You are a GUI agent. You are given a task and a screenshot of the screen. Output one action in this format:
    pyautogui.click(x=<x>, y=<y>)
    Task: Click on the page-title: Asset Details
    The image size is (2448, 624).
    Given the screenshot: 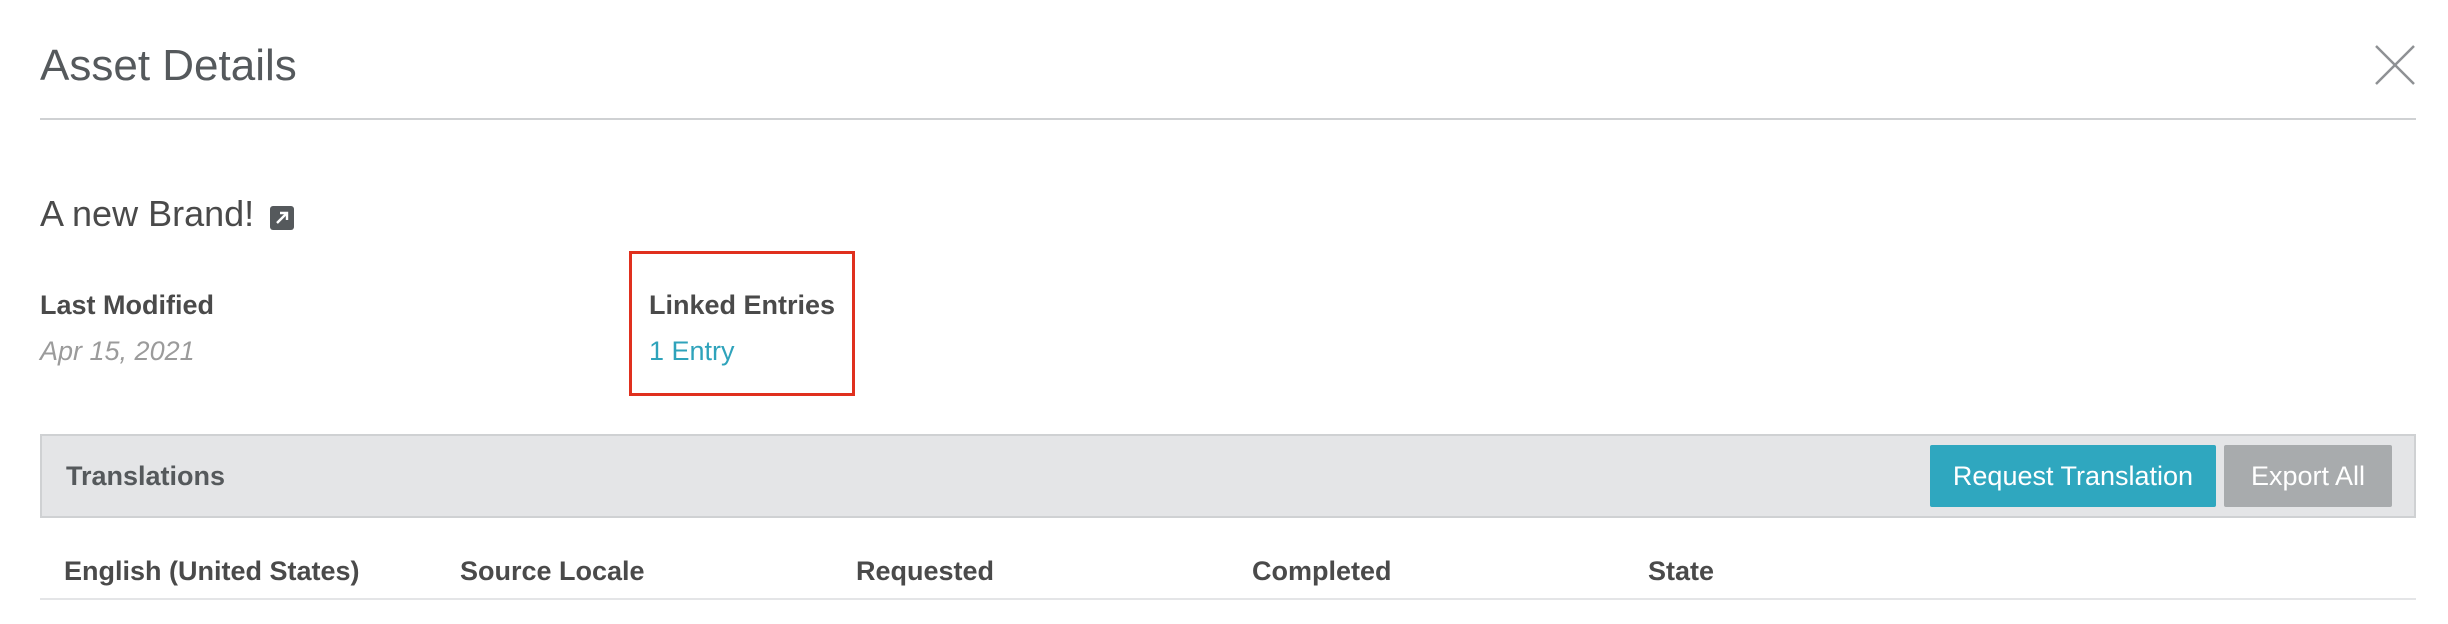 What is the action you would take?
    pyautogui.click(x=168, y=65)
    